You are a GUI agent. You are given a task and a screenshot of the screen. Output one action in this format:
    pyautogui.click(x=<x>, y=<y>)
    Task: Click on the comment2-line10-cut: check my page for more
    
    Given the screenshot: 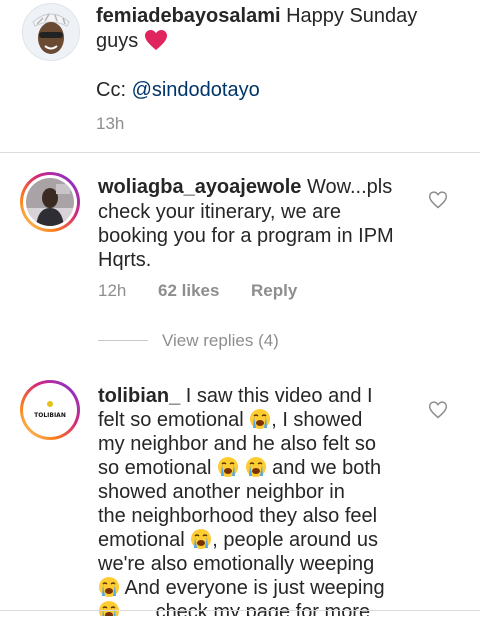 What is the action you would take?
    pyautogui.click(x=234, y=608)
    